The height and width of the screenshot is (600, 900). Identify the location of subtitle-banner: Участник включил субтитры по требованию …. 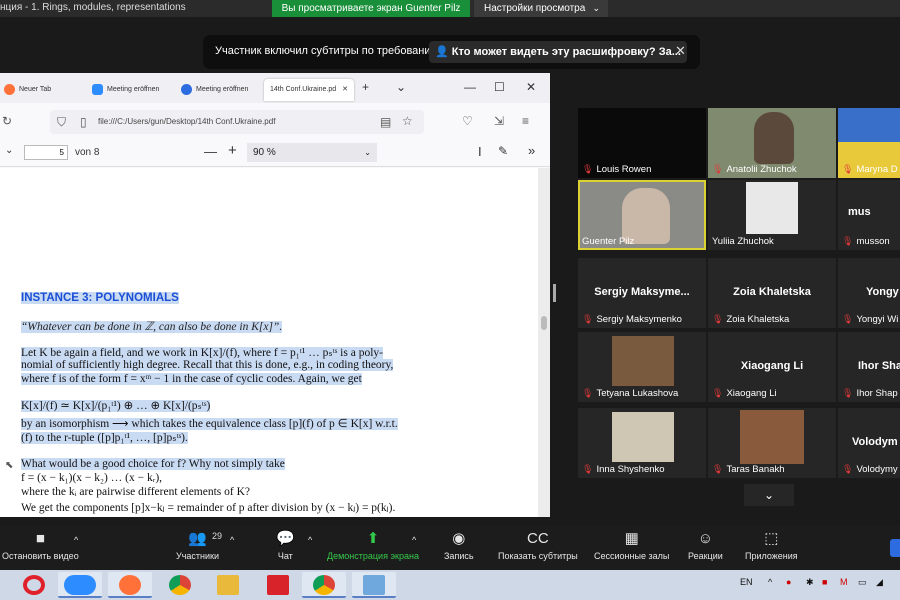
(451, 52).